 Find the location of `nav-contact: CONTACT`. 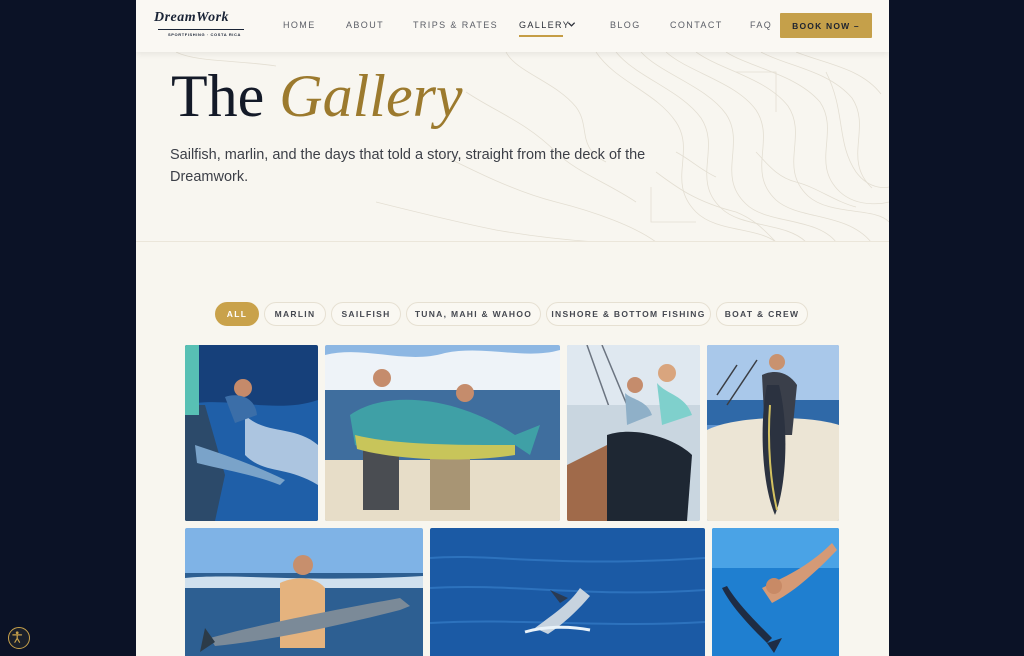

nav-contact: CONTACT is located at coordinates (696, 25).